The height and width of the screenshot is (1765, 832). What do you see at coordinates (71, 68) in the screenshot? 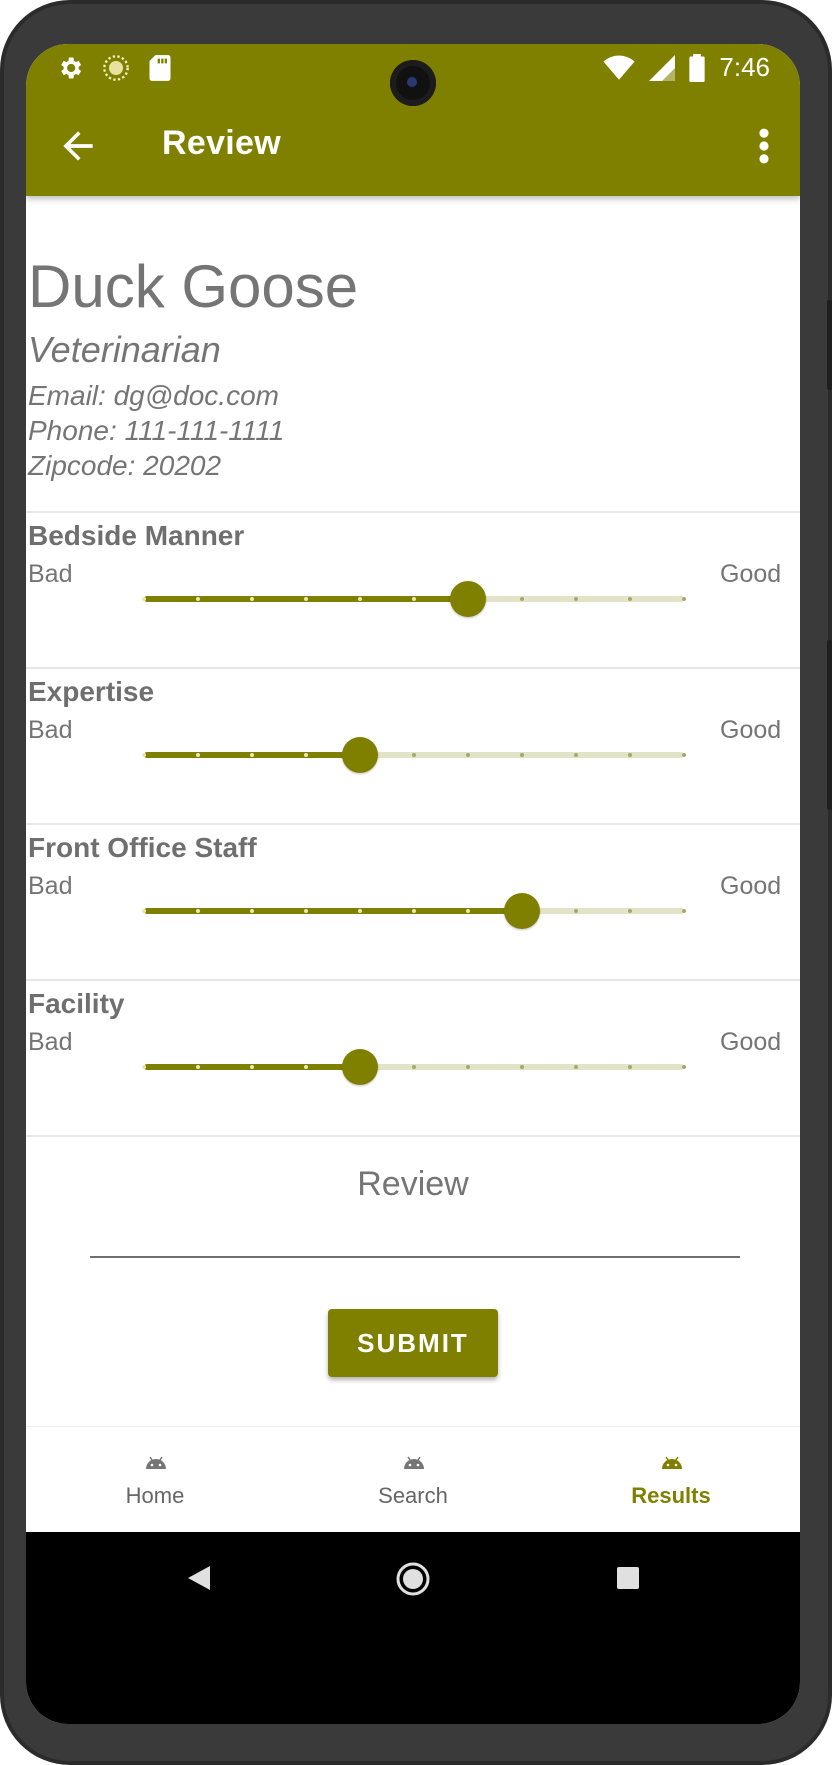
I see `settings-icon` at bounding box center [71, 68].